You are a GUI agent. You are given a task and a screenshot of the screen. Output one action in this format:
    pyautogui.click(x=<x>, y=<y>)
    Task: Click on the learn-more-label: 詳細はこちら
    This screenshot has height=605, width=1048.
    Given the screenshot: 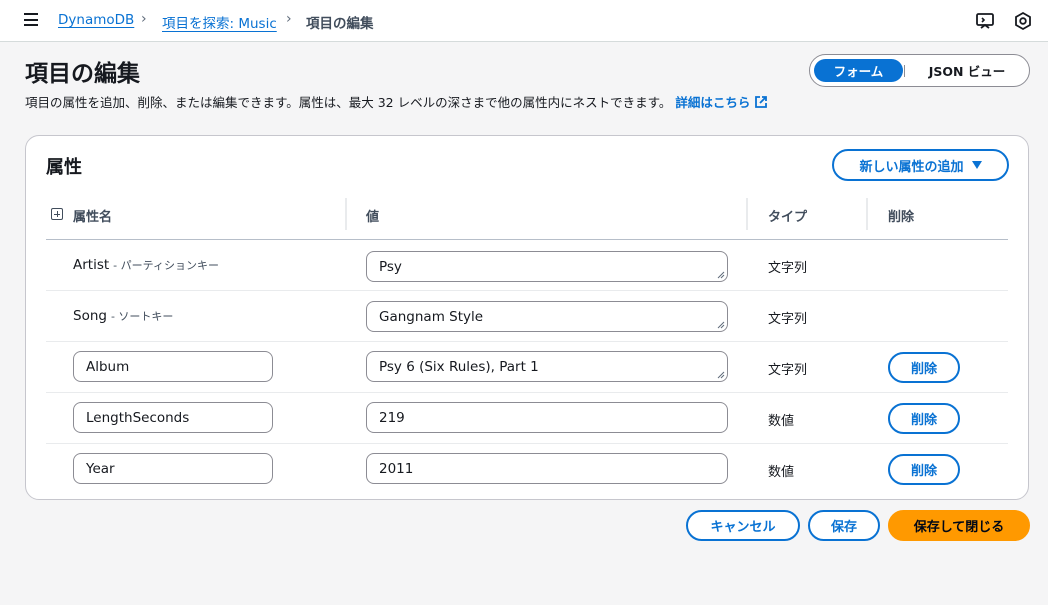 What is the action you would take?
    pyautogui.click(x=712, y=102)
    